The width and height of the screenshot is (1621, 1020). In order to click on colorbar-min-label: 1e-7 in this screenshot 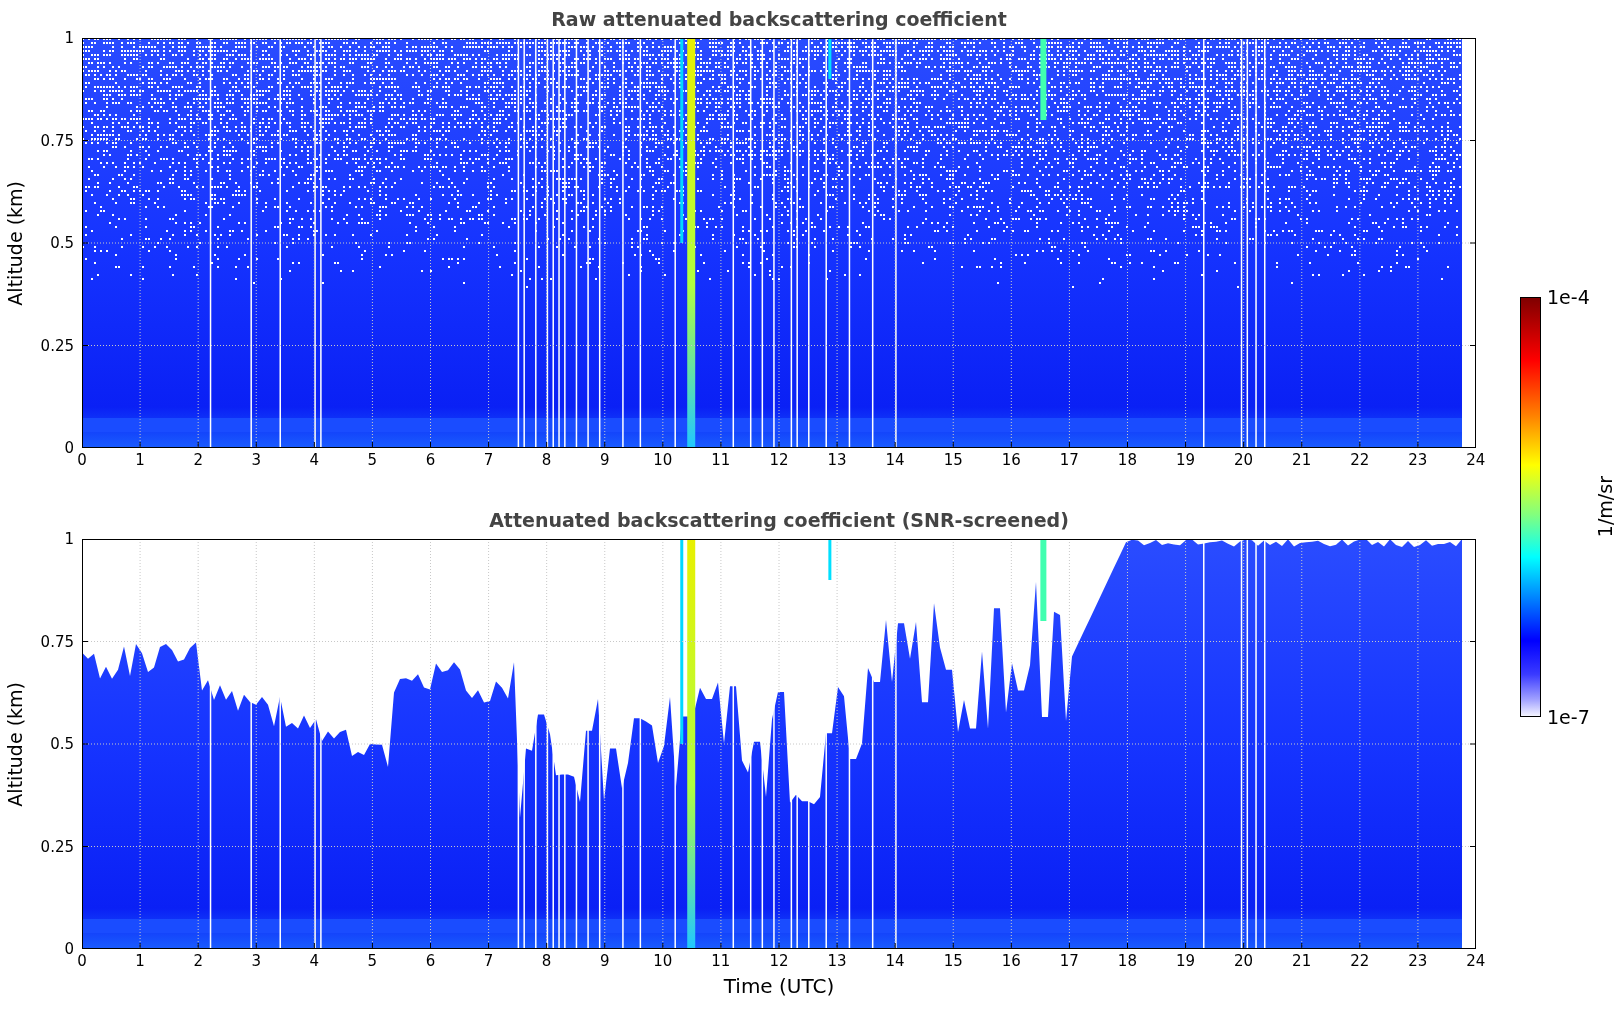, I will do `click(1568, 717)`.